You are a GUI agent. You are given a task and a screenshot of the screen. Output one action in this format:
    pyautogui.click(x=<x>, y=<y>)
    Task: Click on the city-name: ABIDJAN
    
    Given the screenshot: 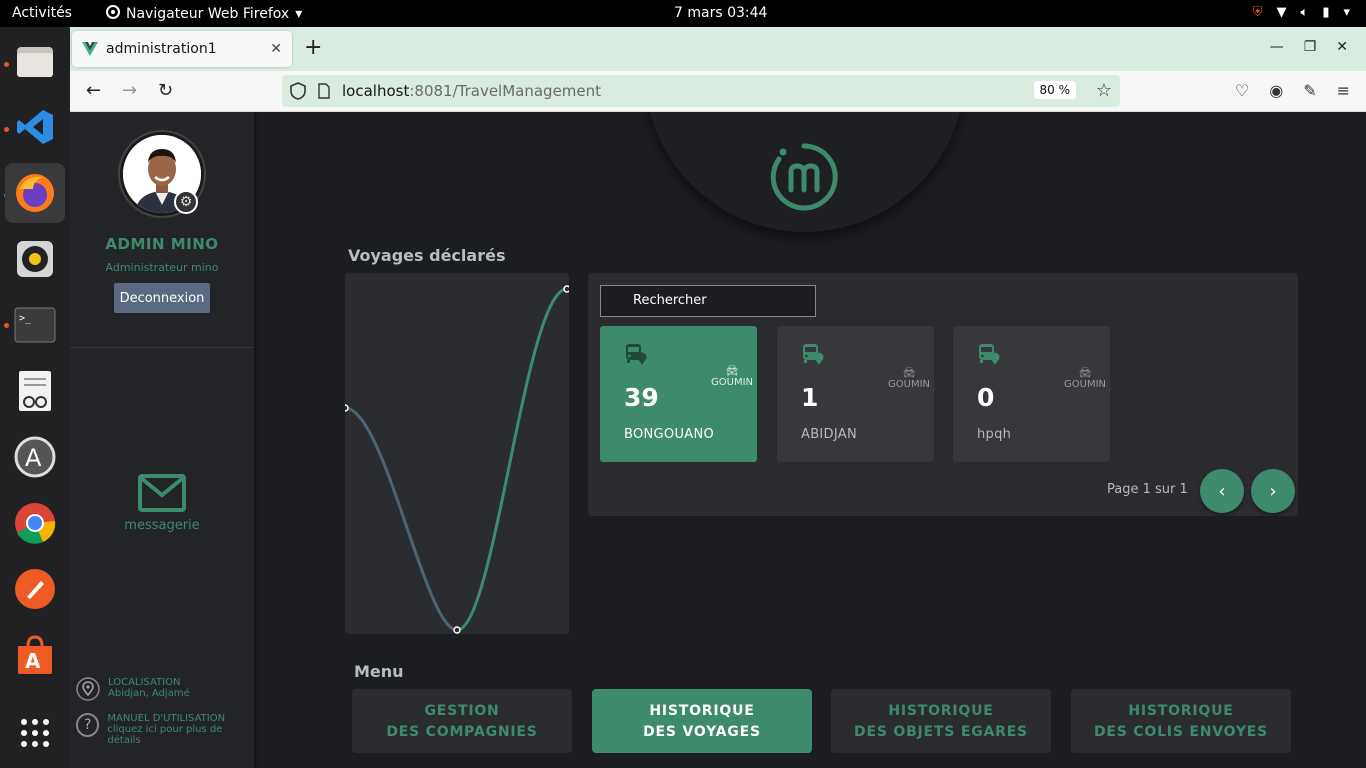 What is the action you would take?
    pyautogui.click(x=829, y=434)
    